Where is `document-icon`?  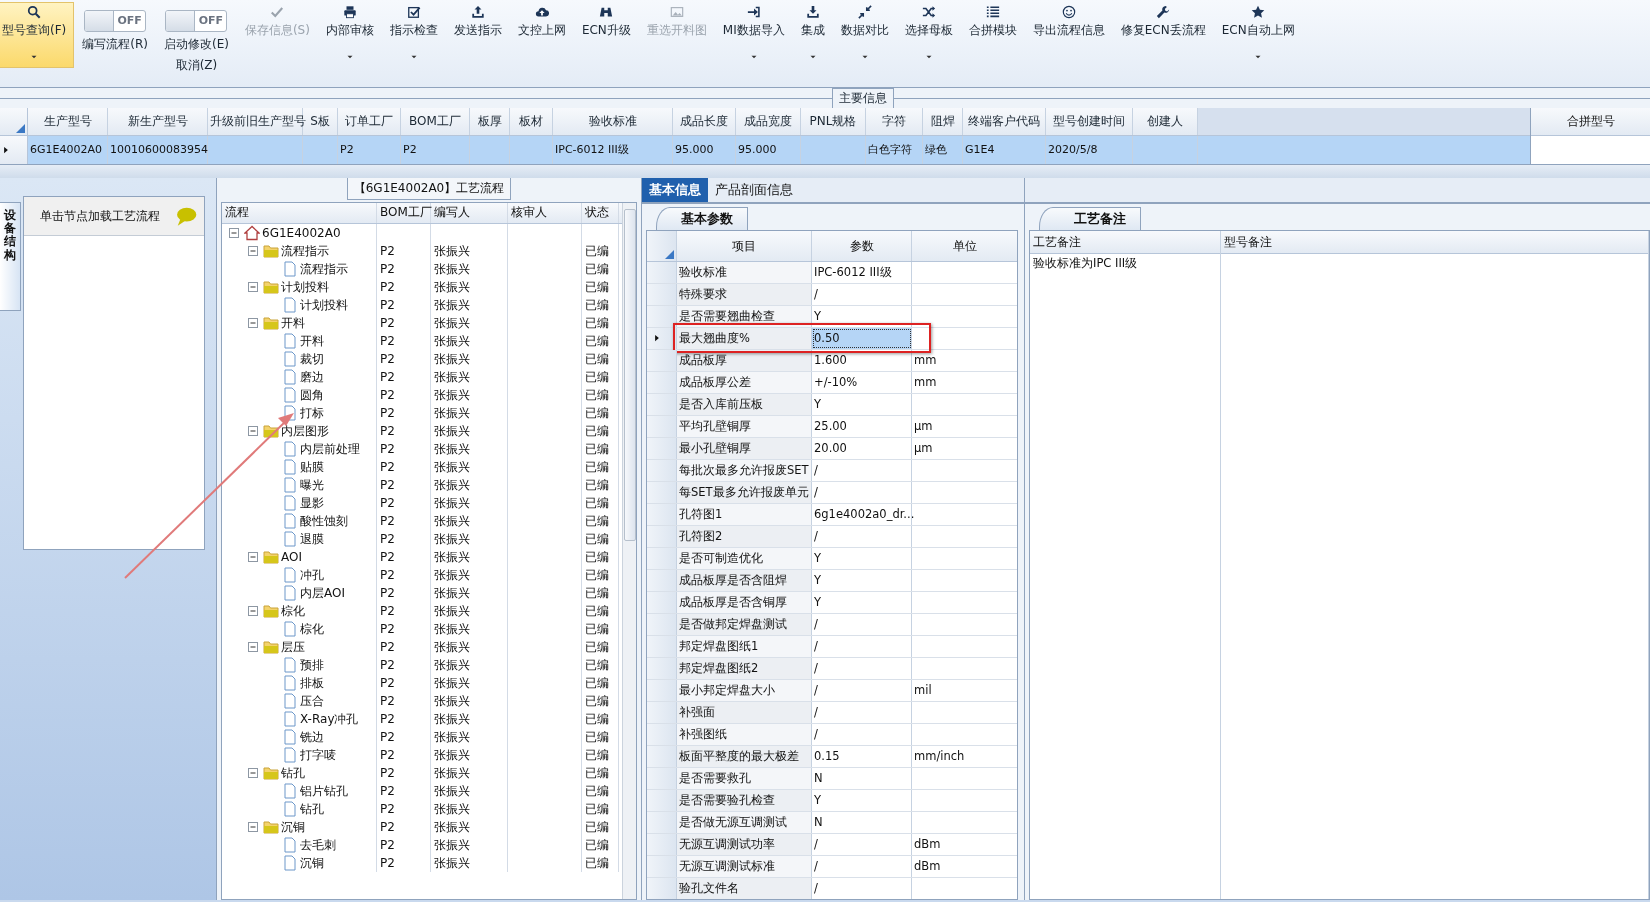 document-icon is located at coordinates (290, 305).